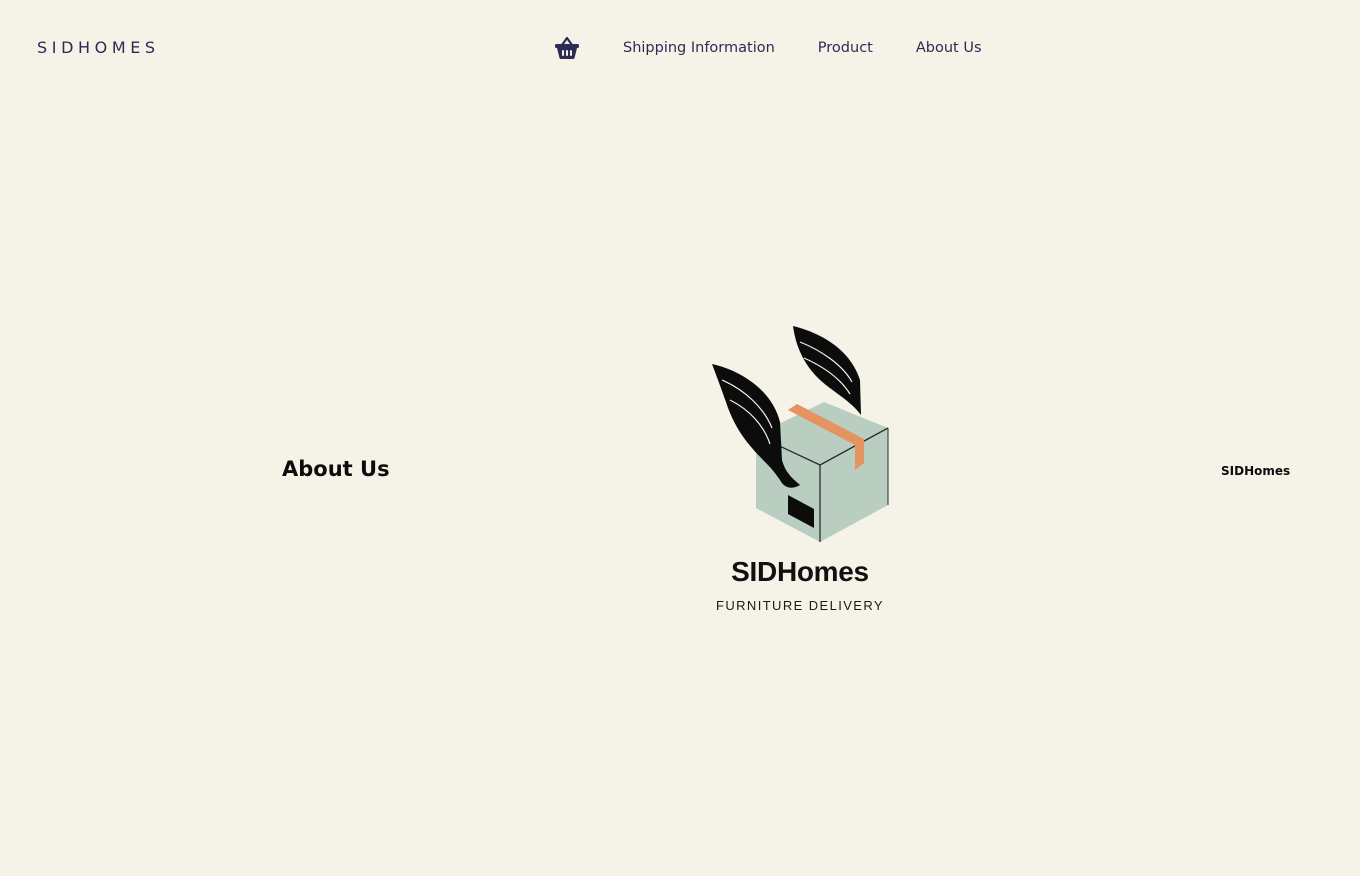  What do you see at coordinates (949, 48) in the screenshot?
I see `nav-about-us: About Us` at bounding box center [949, 48].